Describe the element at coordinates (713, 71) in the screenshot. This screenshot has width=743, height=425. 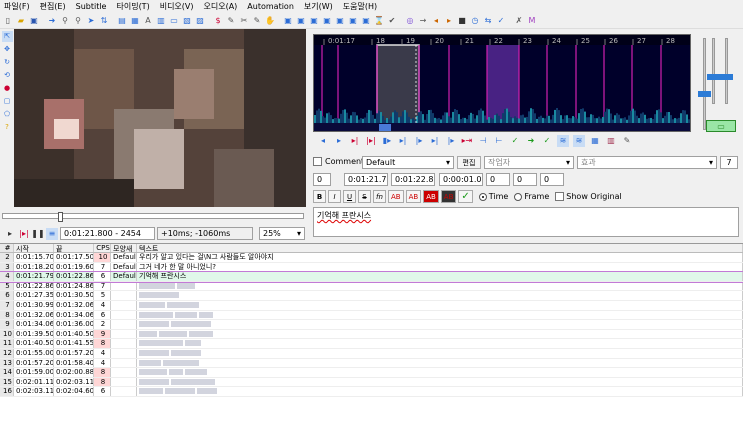
I see `vertical-zoom-track` at that location.